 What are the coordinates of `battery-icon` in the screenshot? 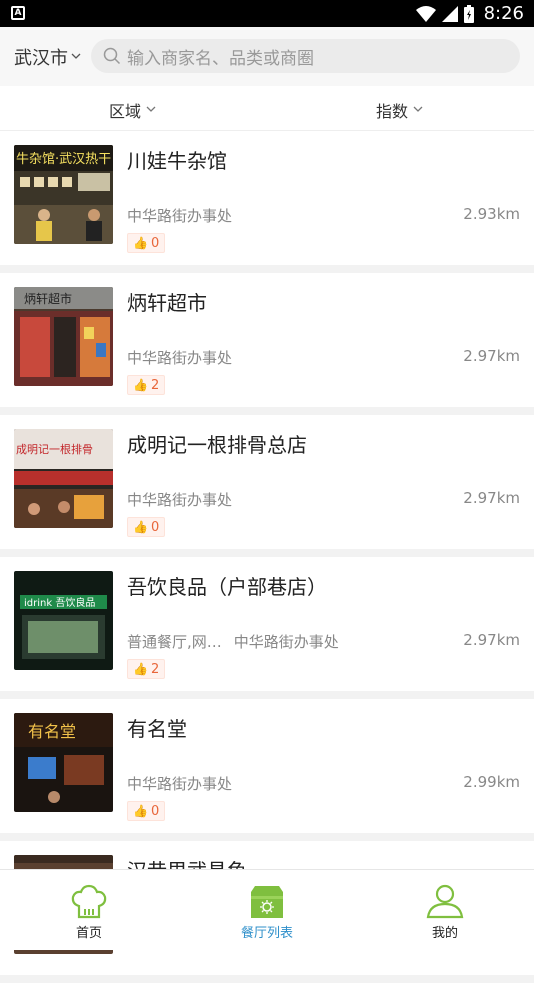 It's located at (468, 13).